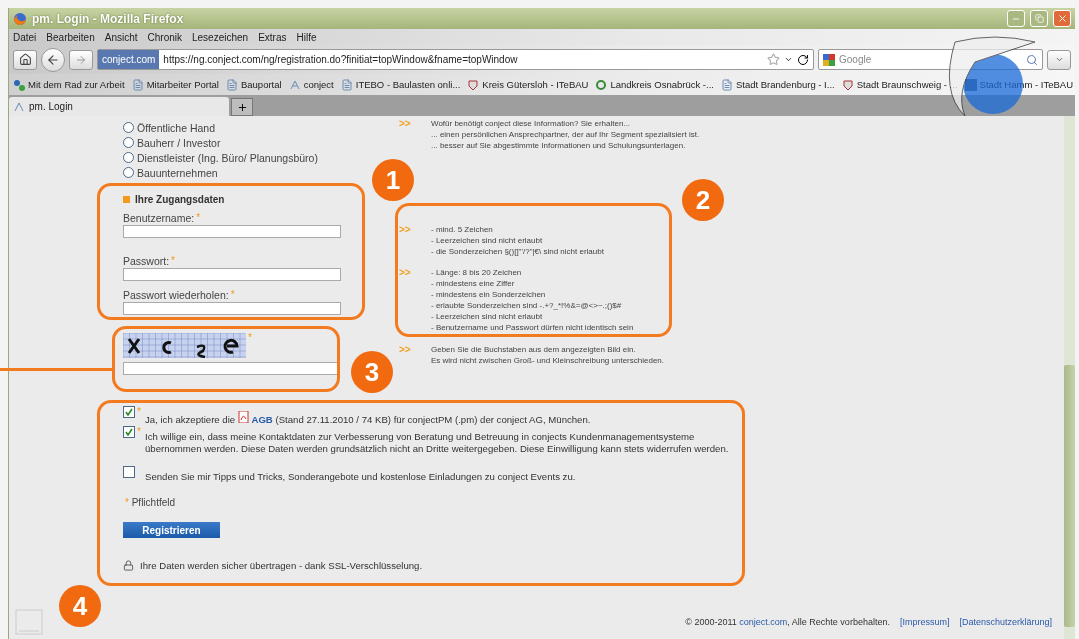 Image resolution: width=1079 pixels, height=639 pixels. Describe the element at coordinates (306, 37) in the screenshot. I see `menu-item: Hilfe` at that location.